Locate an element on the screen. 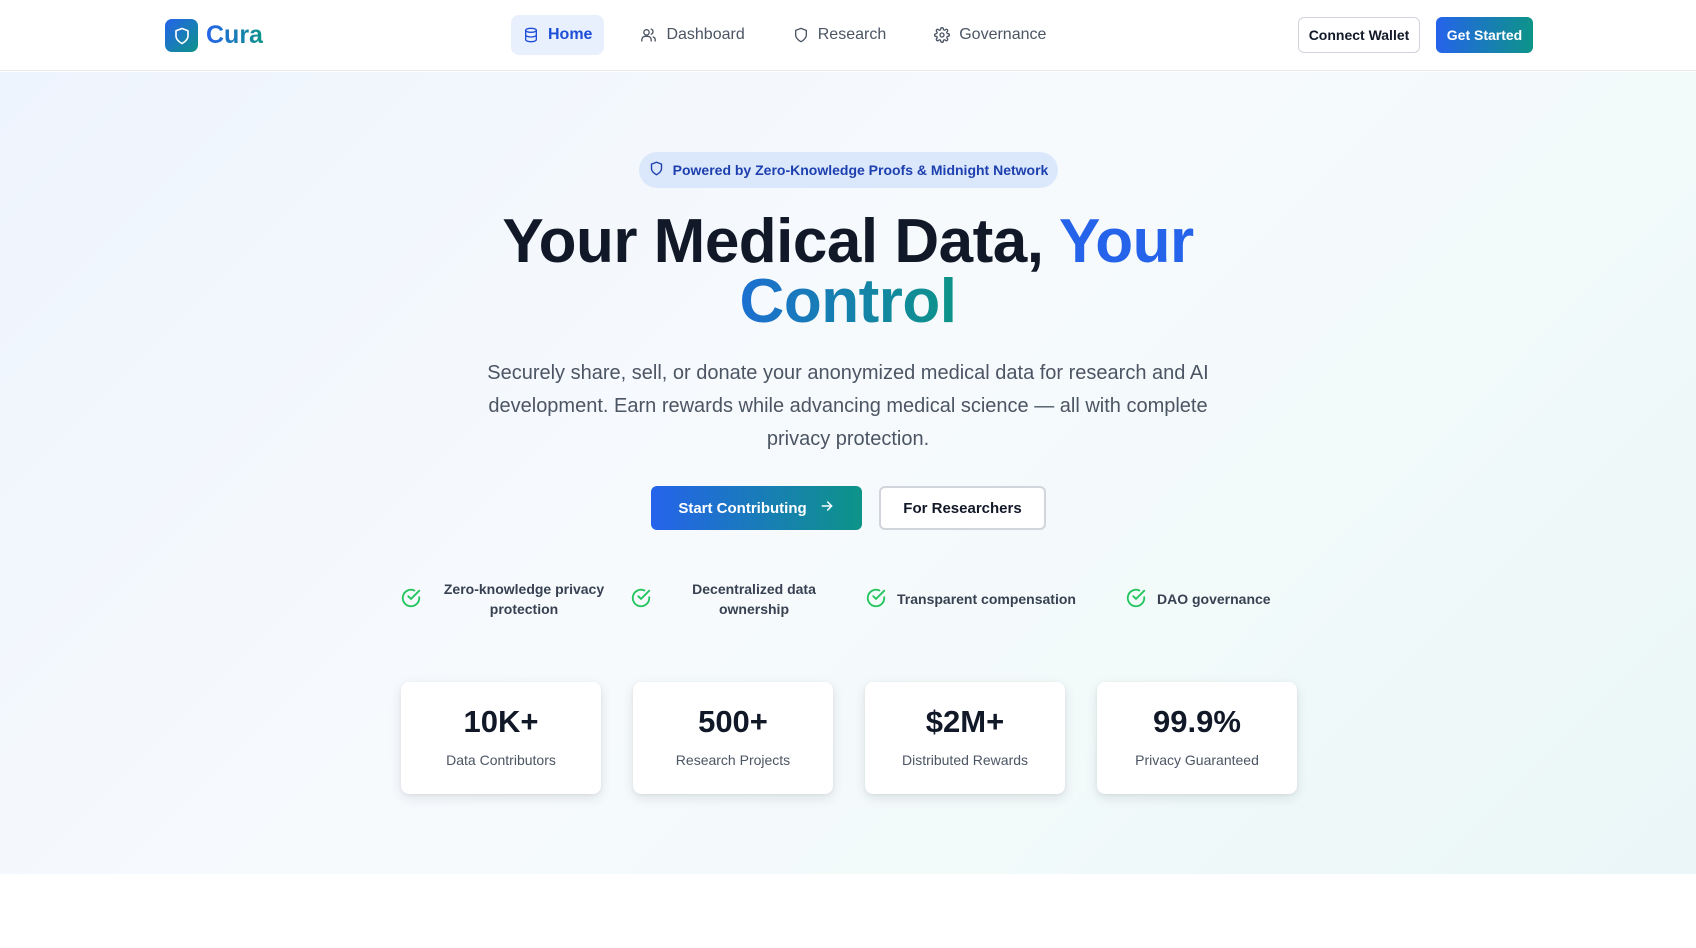 Image resolution: width=1696 pixels, height=948 pixels. headline-accent-2: Control is located at coordinates (848, 301).